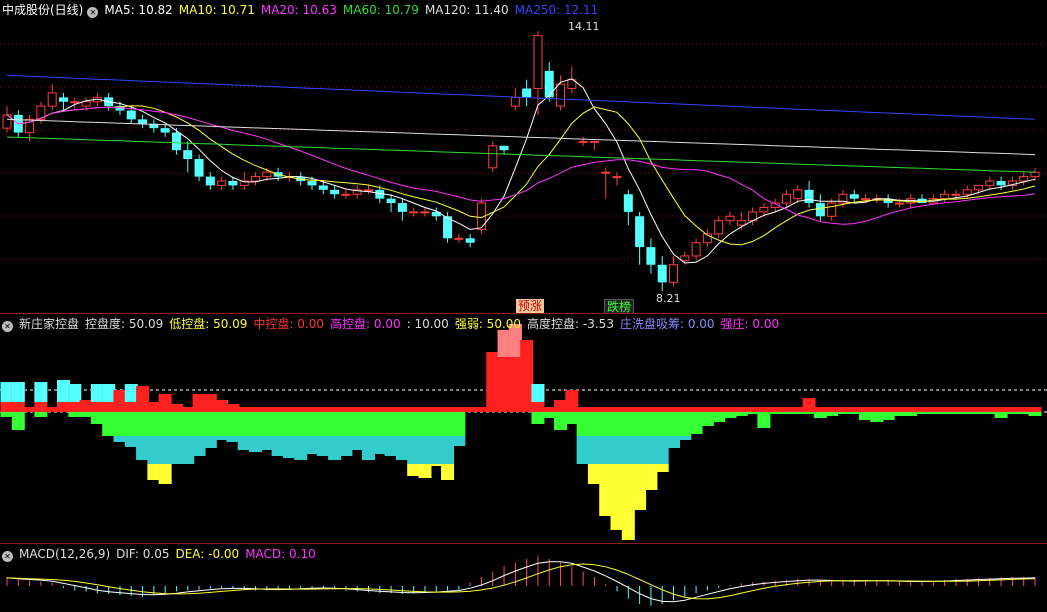  Describe the element at coordinates (521, 154) in the screenshot. I see `ma60-line` at that location.